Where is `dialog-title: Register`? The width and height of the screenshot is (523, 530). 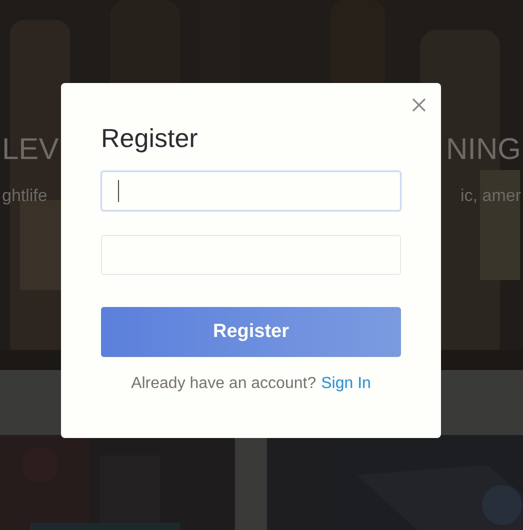
dialog-title: Register is located at coordinates (150, 138).